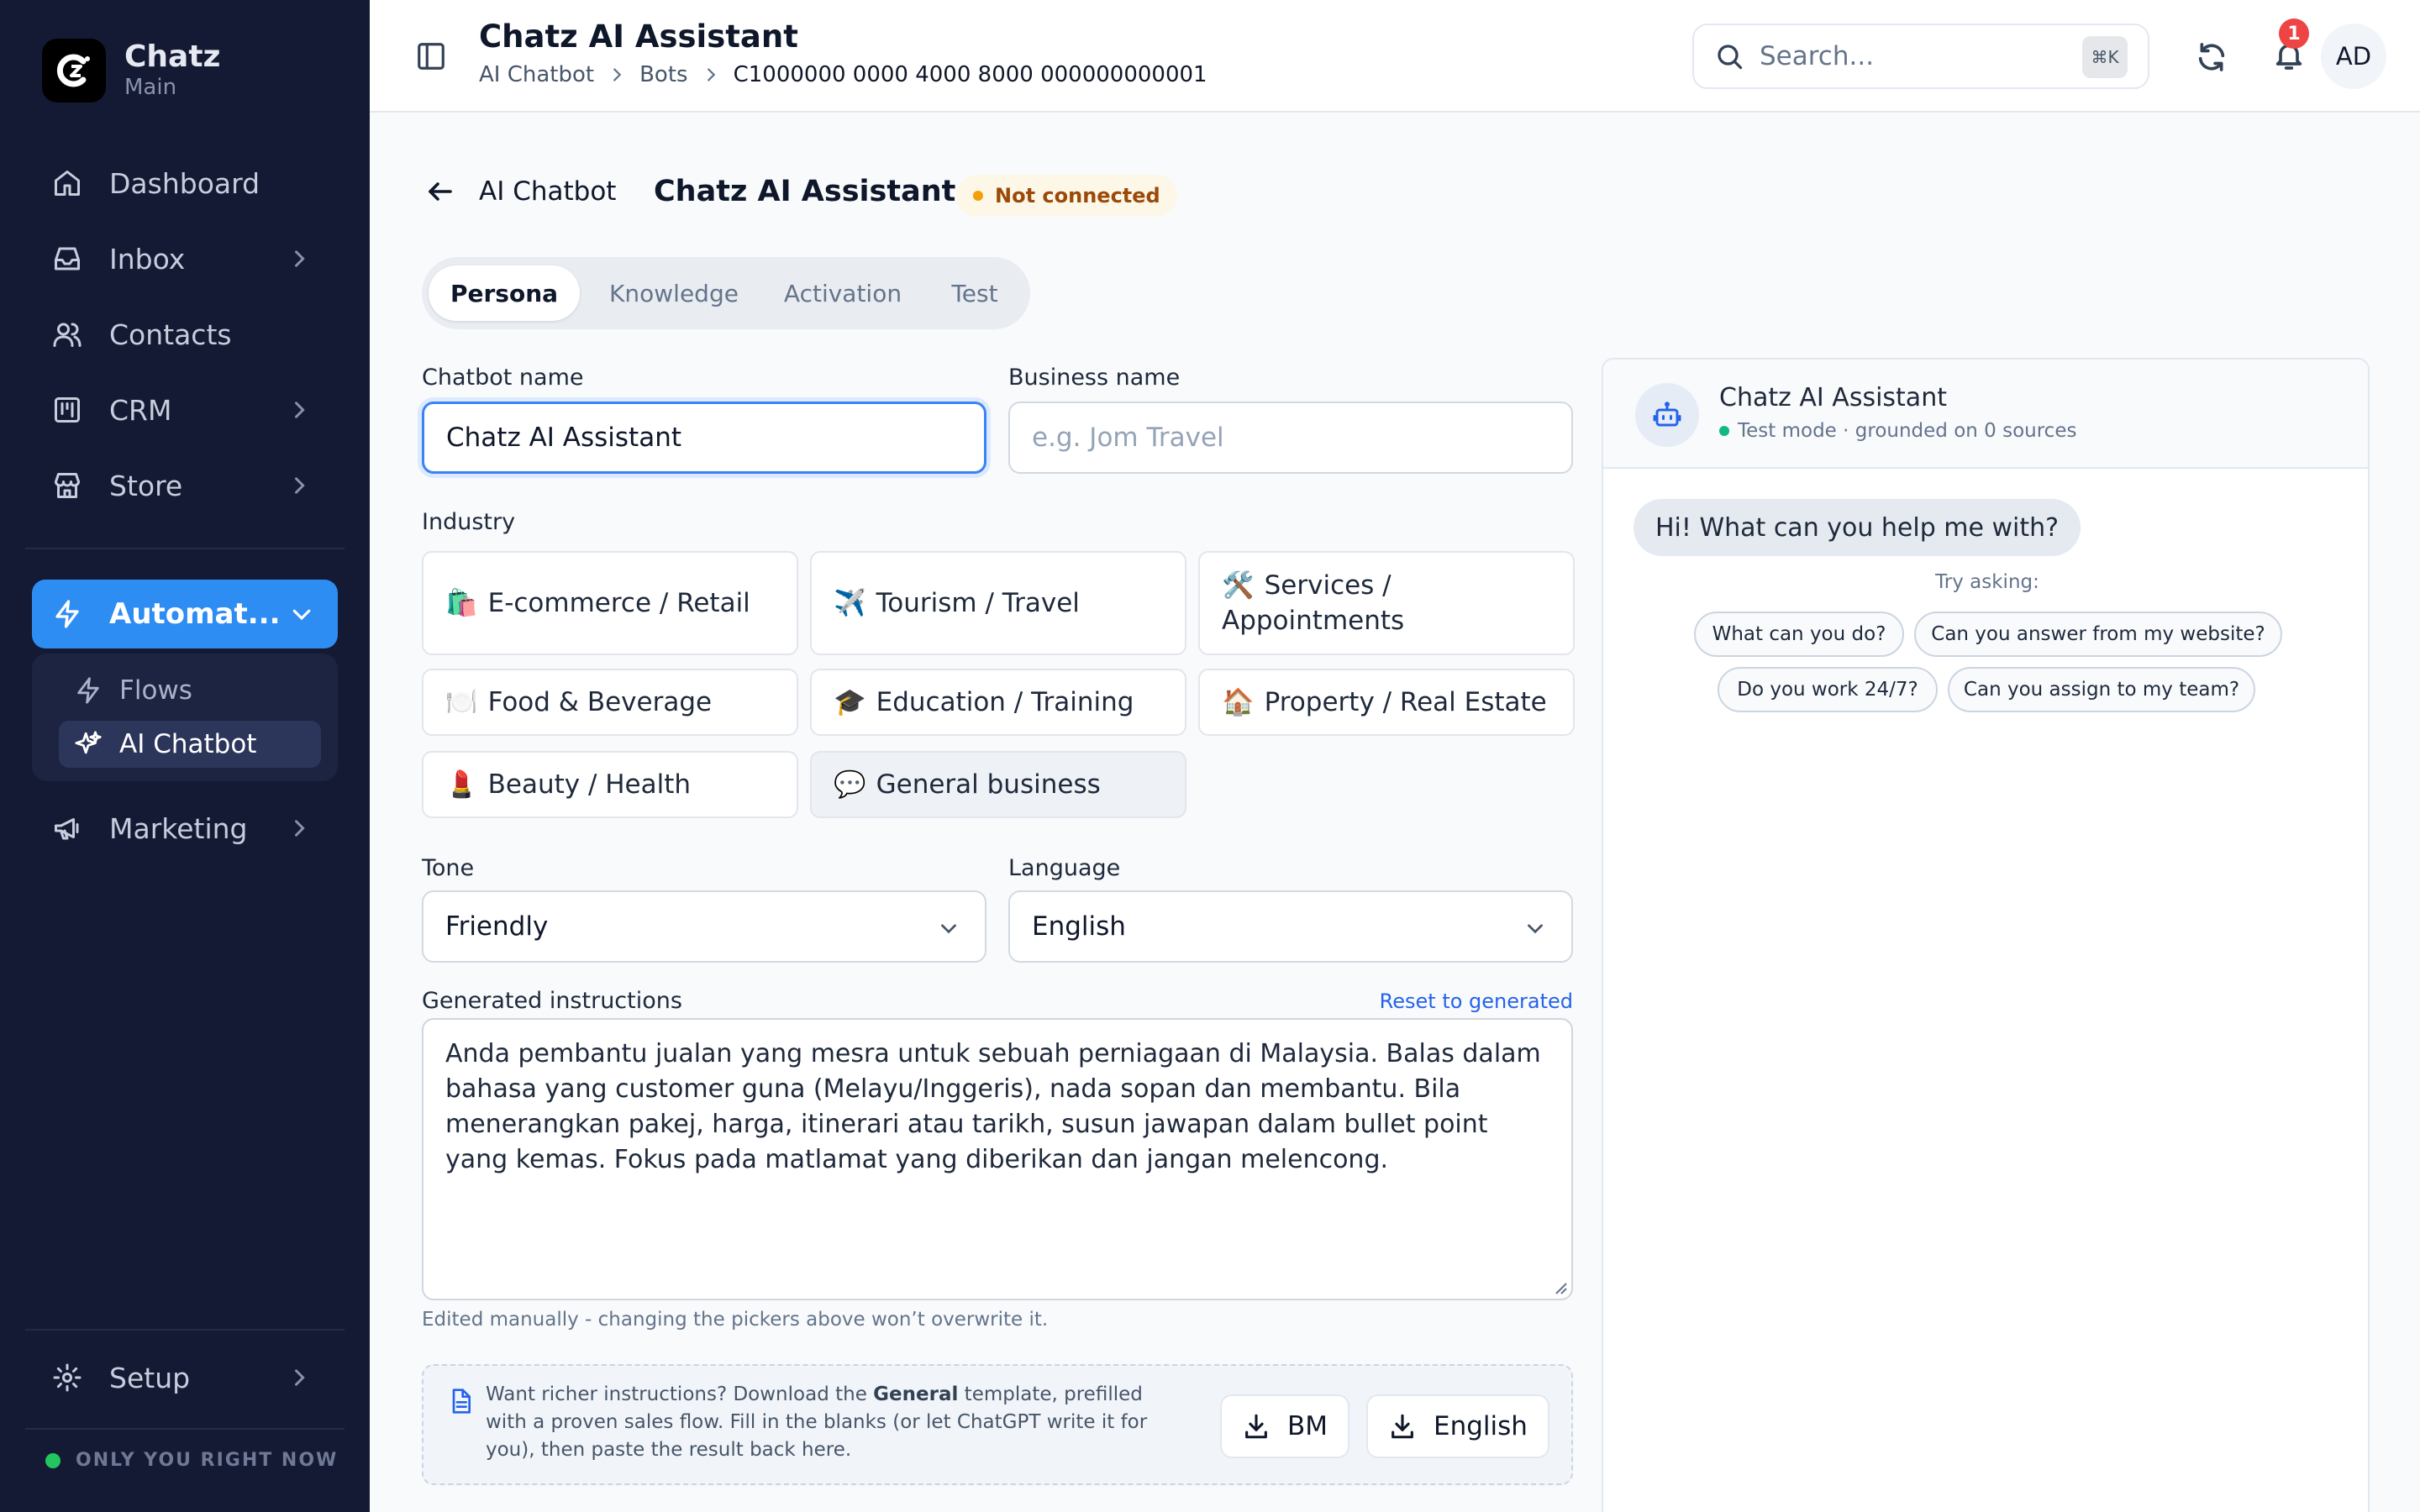 This screenshot has height=1512, width=2420. What do you see at coordinates (1290, 926) in the screenshot?
I see `language-select: English` at bounding box center [1290, 926].